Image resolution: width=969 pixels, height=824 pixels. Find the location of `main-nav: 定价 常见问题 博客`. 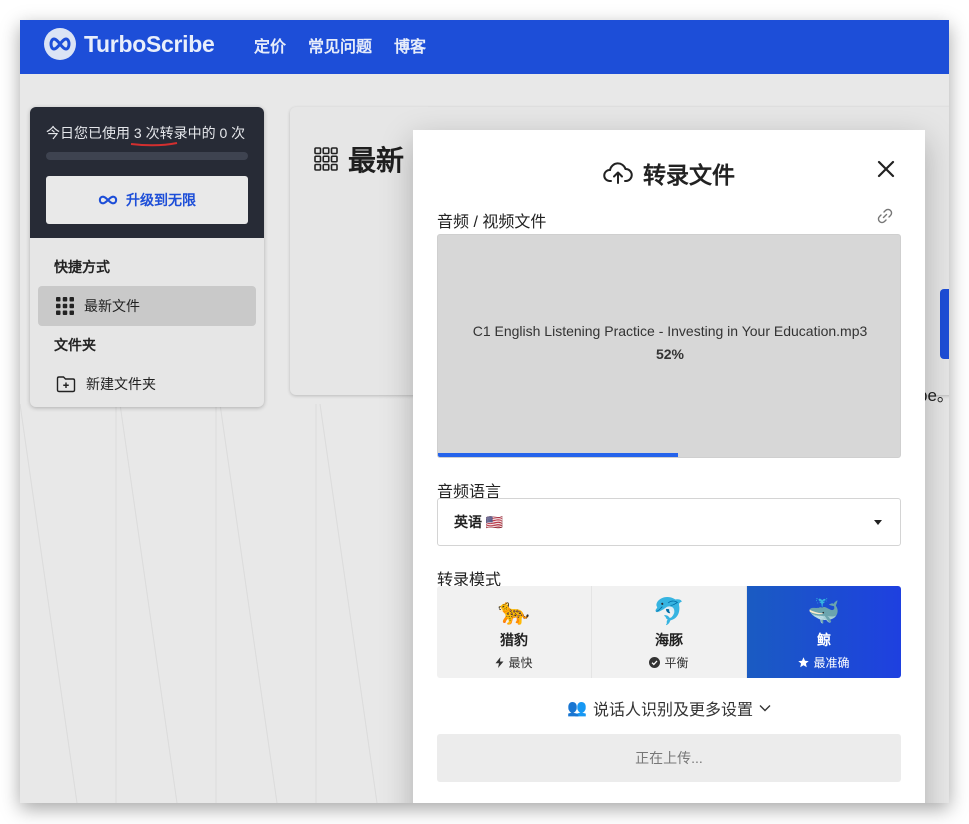

main-nav: 定价 常见问题 博客 is located at coordinates (340, 45).